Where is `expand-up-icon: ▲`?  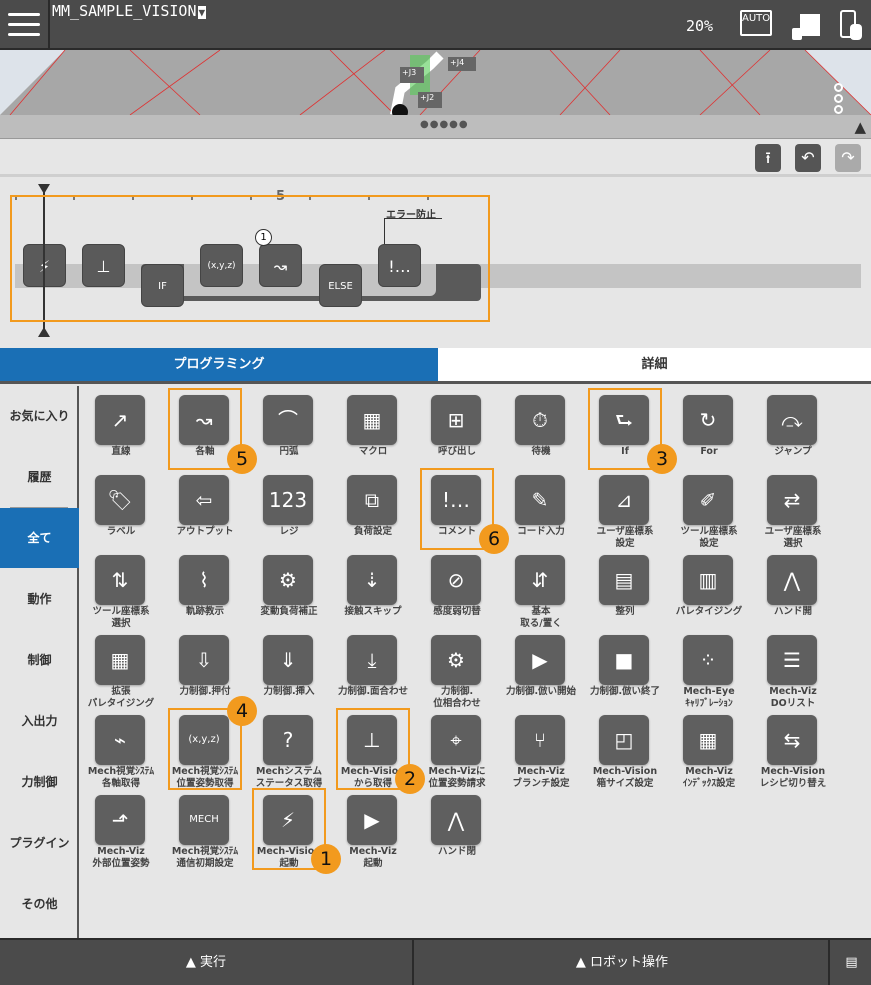
expand-up-icon: ▲ is located at coordinates (860, 127).